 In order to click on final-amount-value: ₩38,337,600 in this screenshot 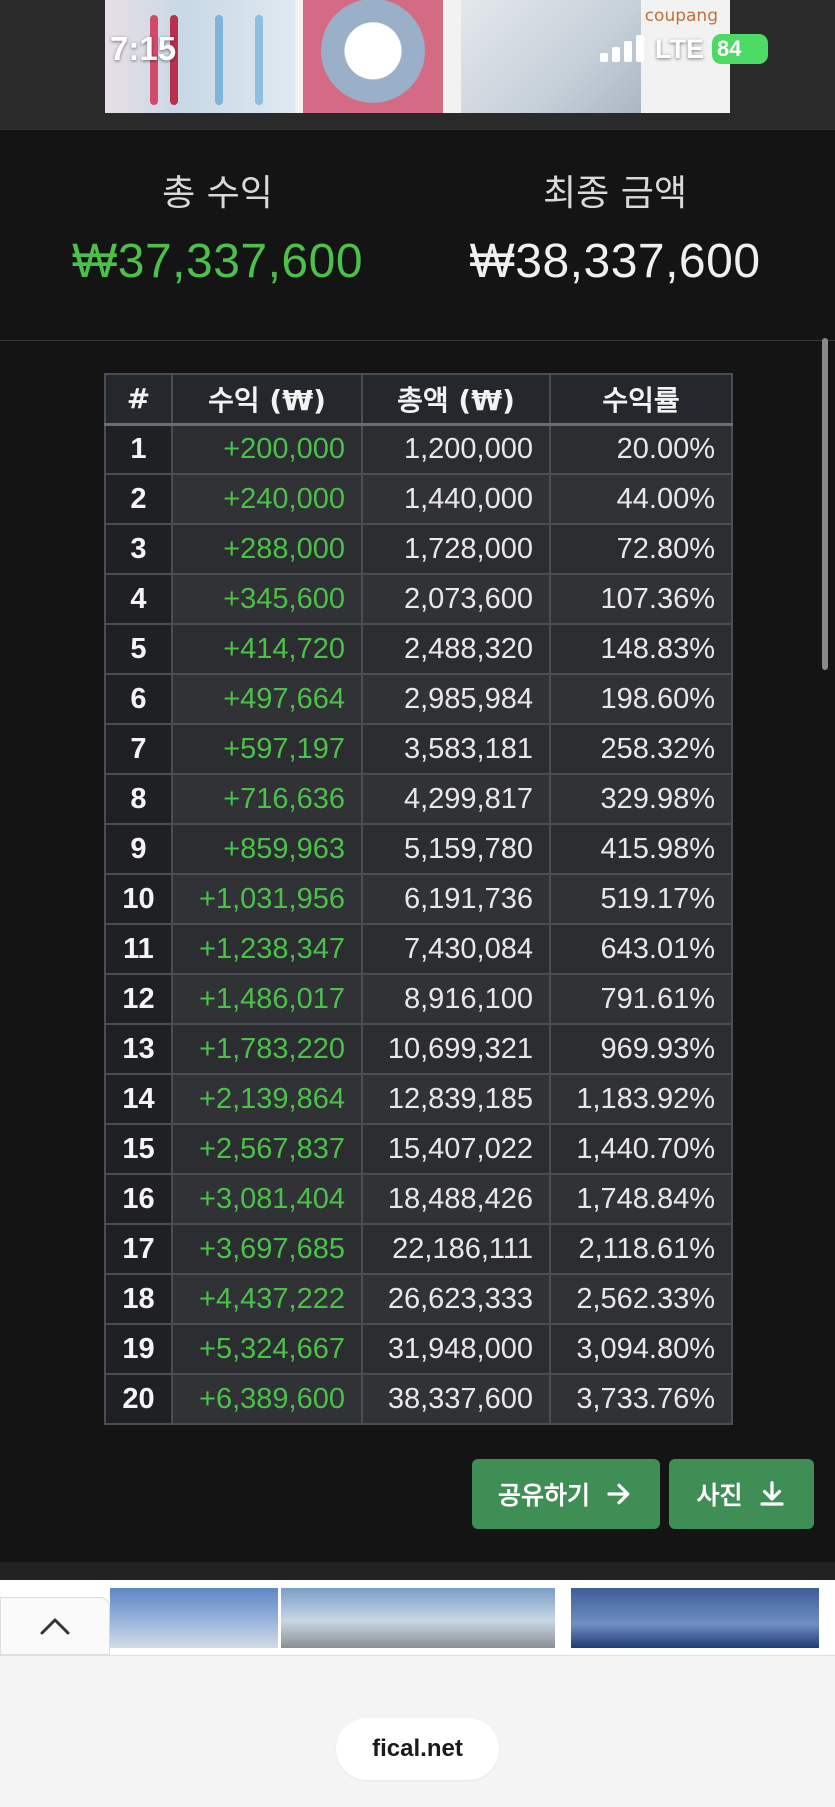, I will do `click(615, 261)`.